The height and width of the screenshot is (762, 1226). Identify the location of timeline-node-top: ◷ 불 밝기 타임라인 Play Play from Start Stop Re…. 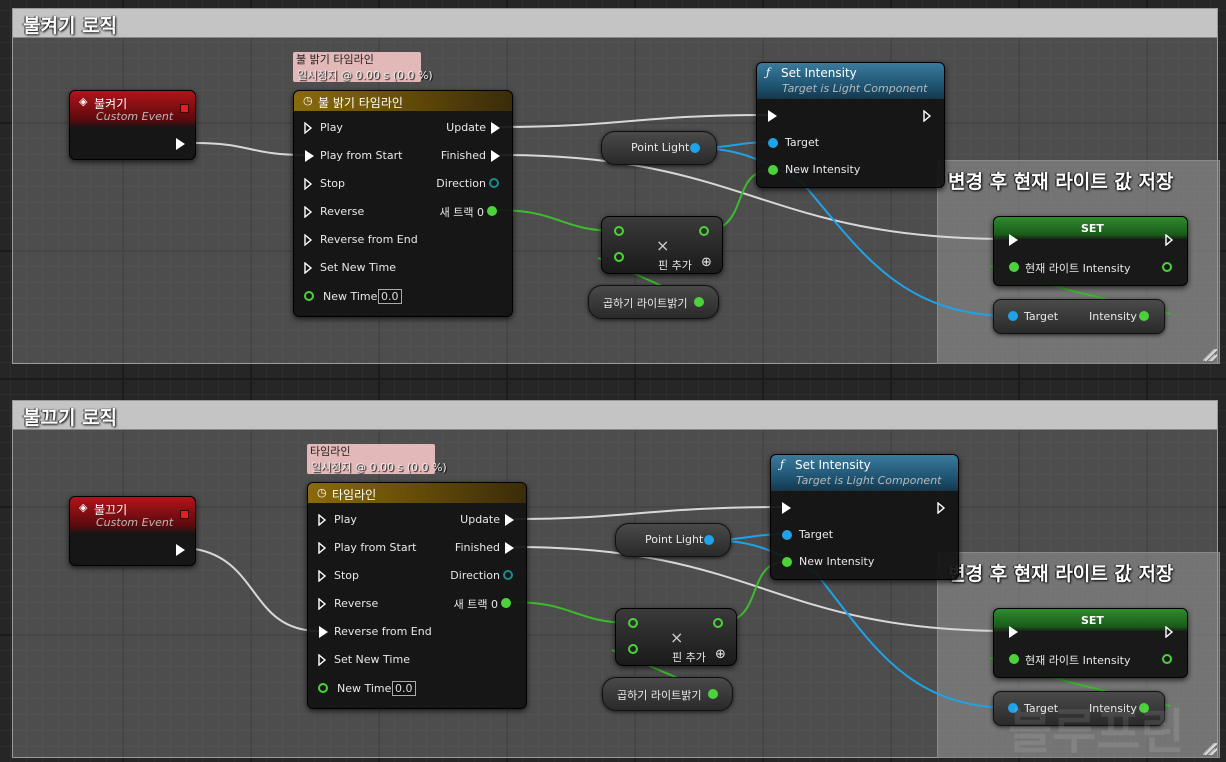
(403, 203).